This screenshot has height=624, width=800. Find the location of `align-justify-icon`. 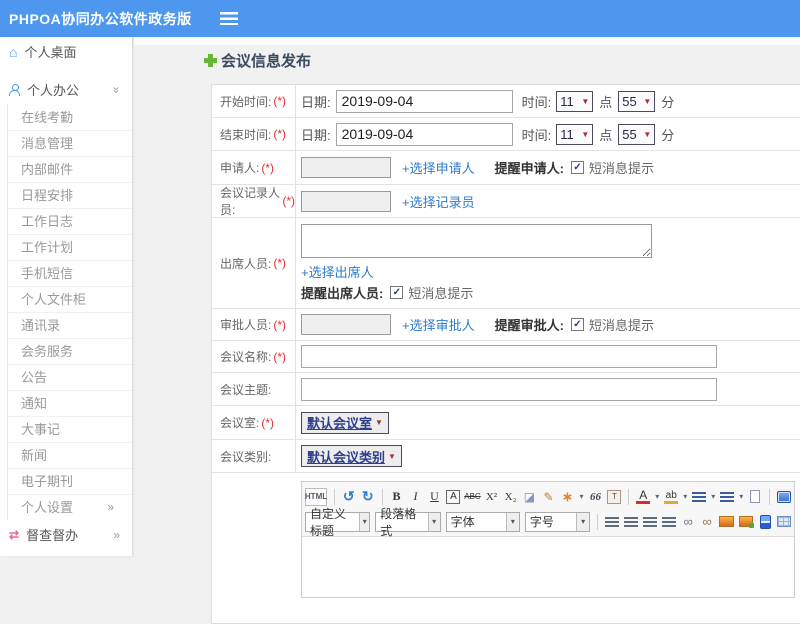

align-justify-icon is located at coordinates (669, 521).